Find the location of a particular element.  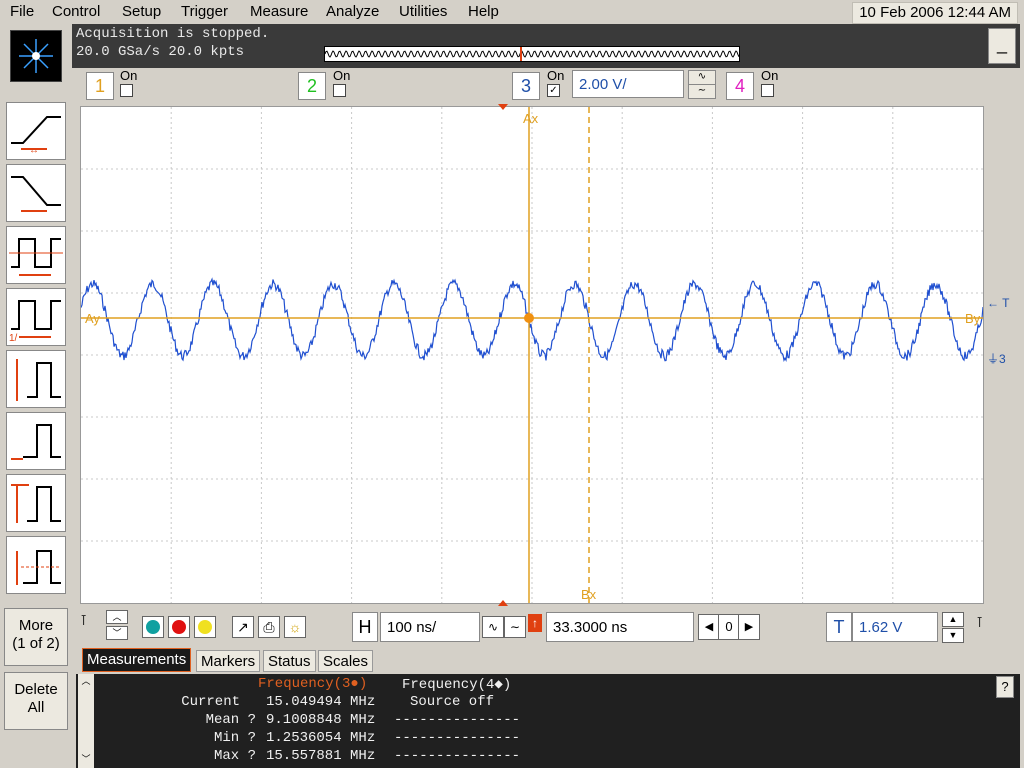

cursor-intersection is located at coordinates (529, 318).